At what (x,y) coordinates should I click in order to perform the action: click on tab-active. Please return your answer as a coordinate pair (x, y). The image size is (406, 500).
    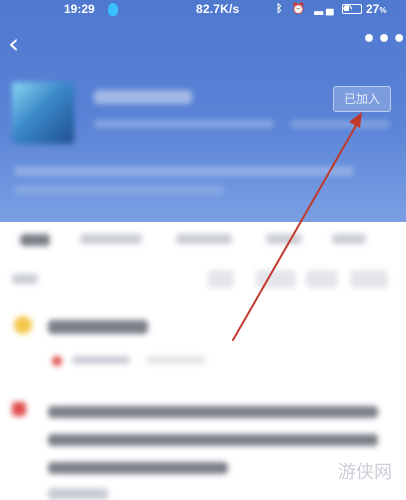
    Looking at the image, I should click on (35, 240).